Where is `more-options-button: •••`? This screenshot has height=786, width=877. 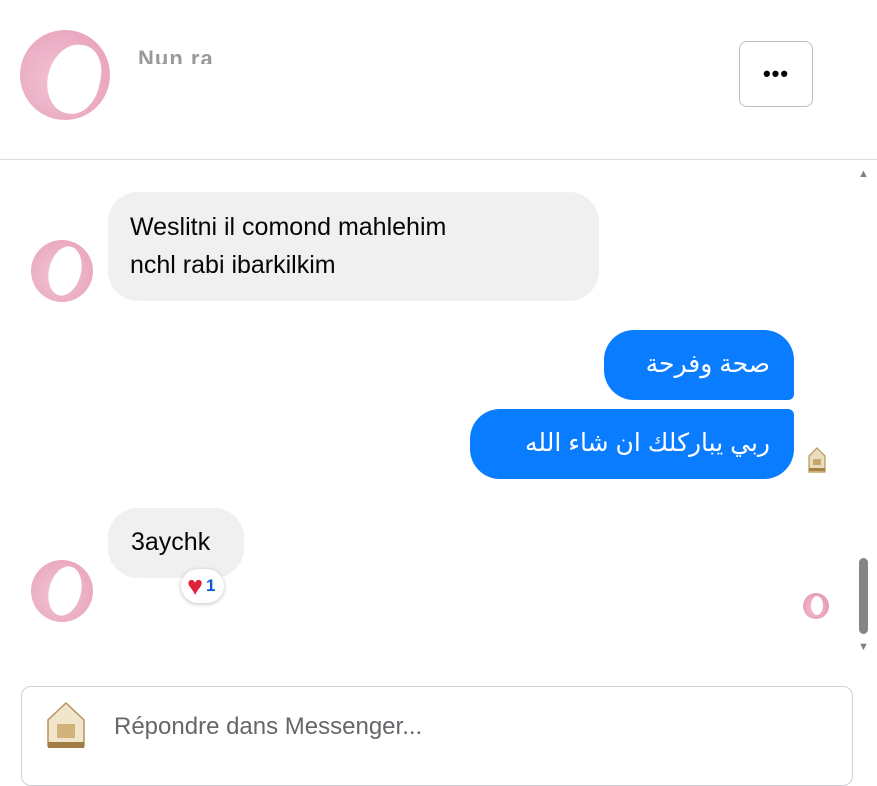 more-options-button: ••• is located at coordinates (776, 74).